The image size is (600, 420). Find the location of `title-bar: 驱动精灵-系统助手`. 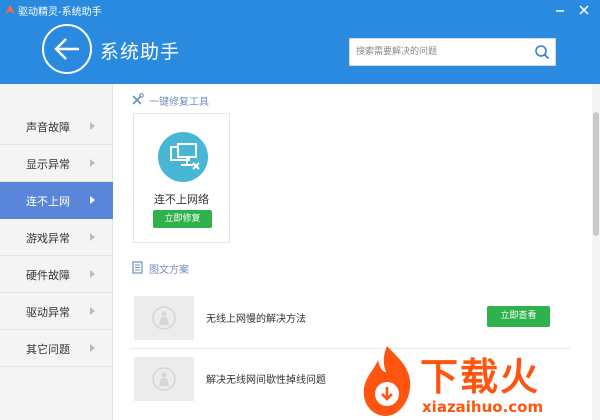

title-bar: 驱动精灵-系统助手 is located at coordinates (300, 10).